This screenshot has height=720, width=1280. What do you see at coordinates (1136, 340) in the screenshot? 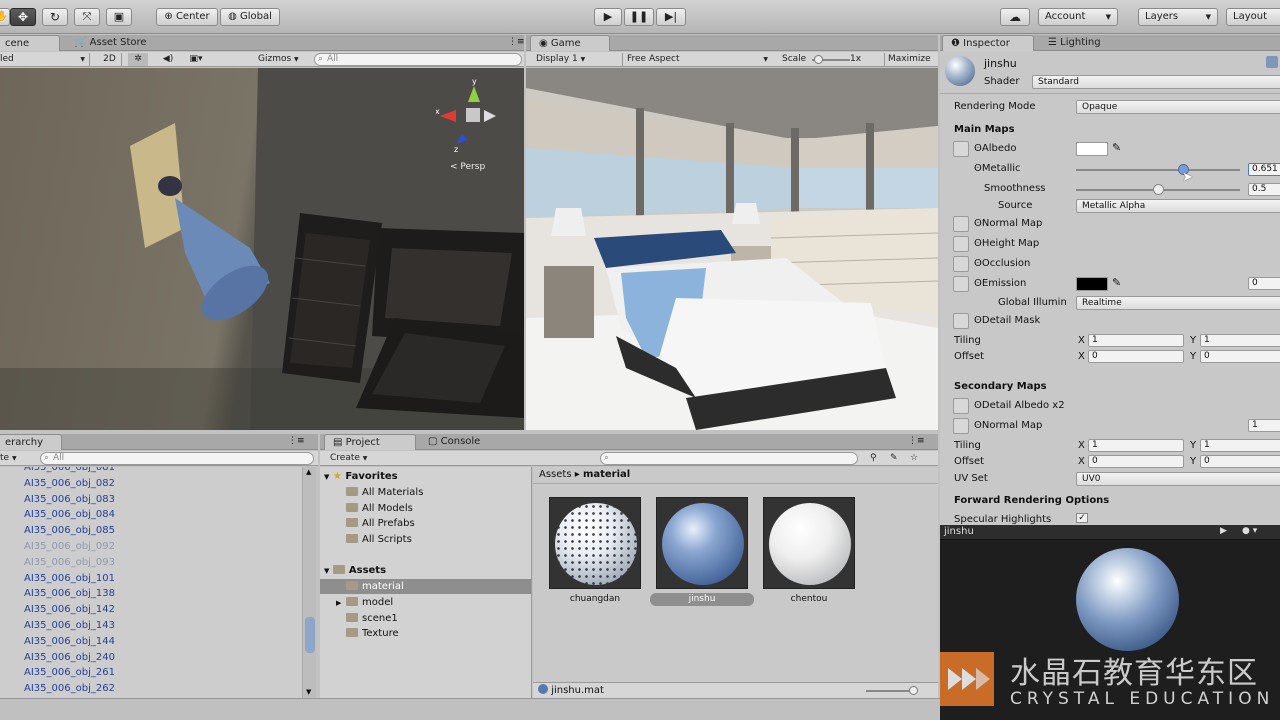
I see `tiling-x-field: 1` at bounding box center [1136, 340].